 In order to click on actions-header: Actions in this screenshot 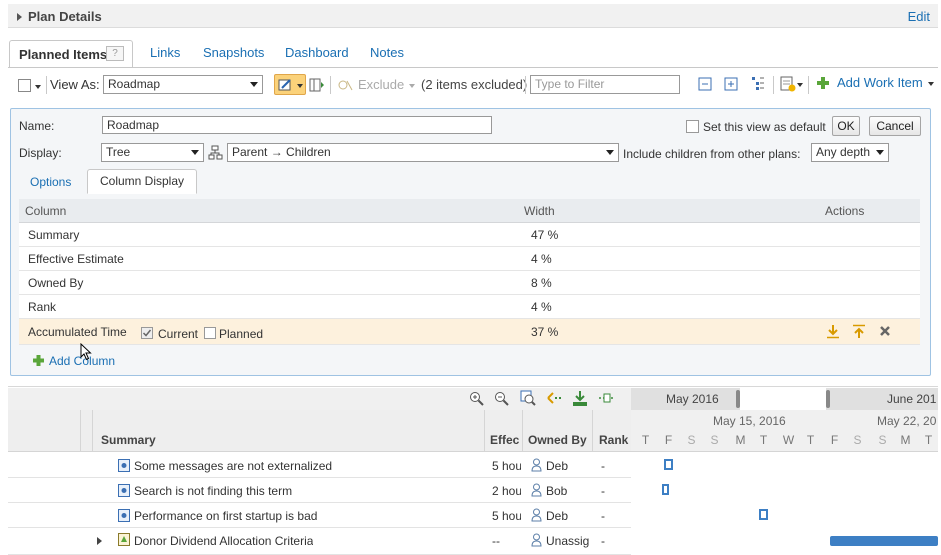, I will do `click(845, 211)`.